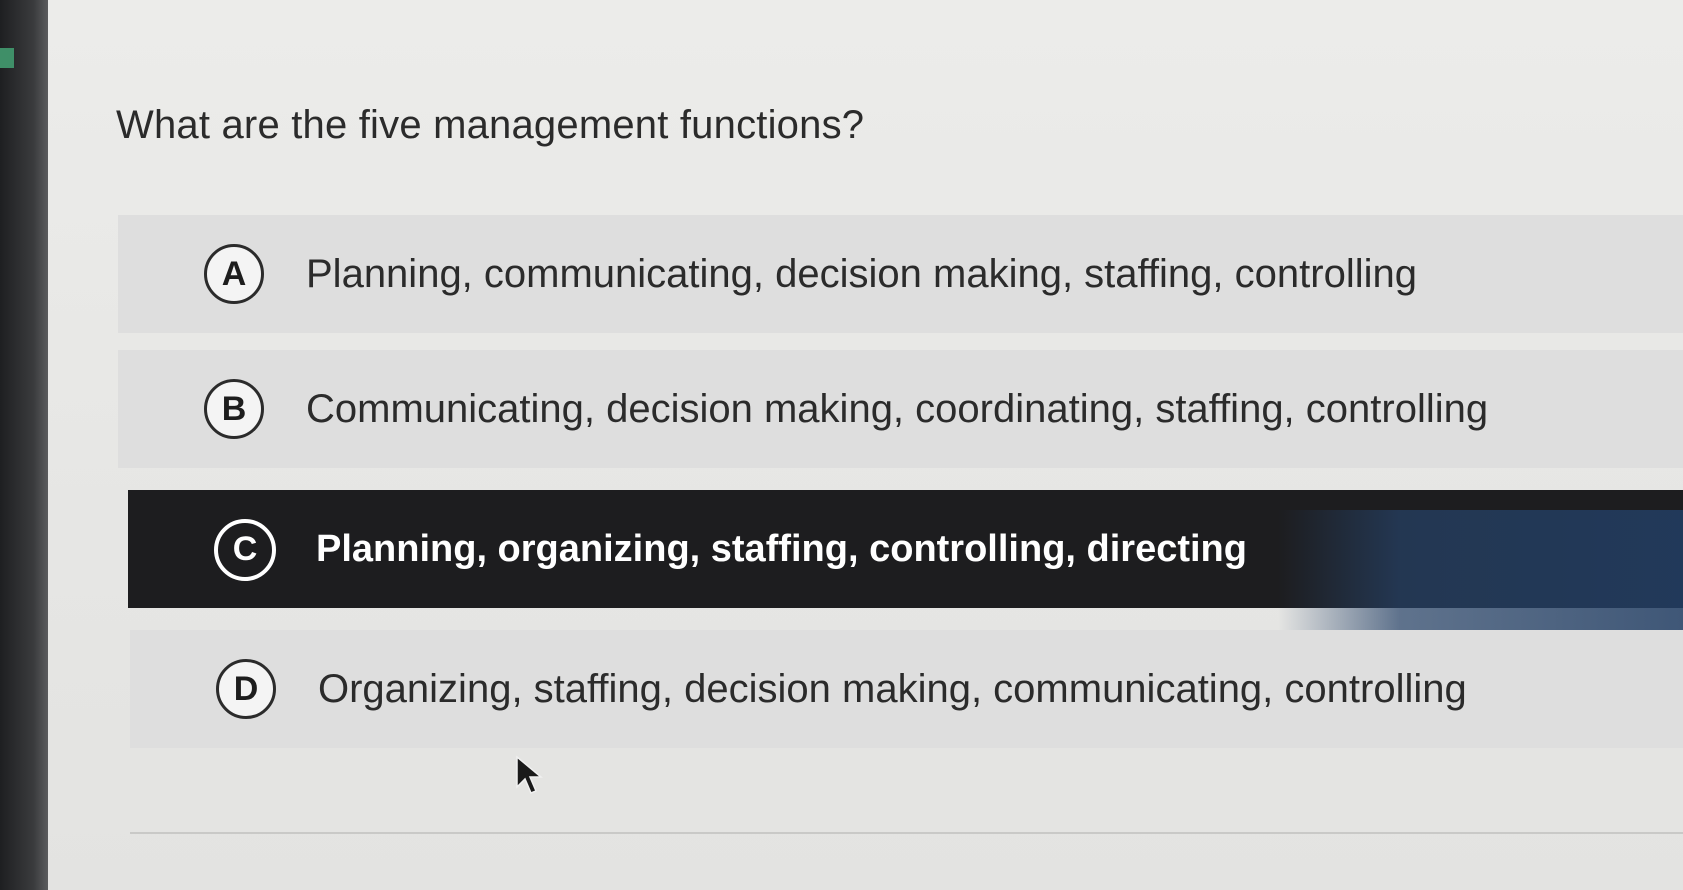 This screenshot has width=1683, height=890. What do you see at coordinates (530, 774) in the screenshot?
I see `mouse-pointer-icon` at bounding box center [530, 774].